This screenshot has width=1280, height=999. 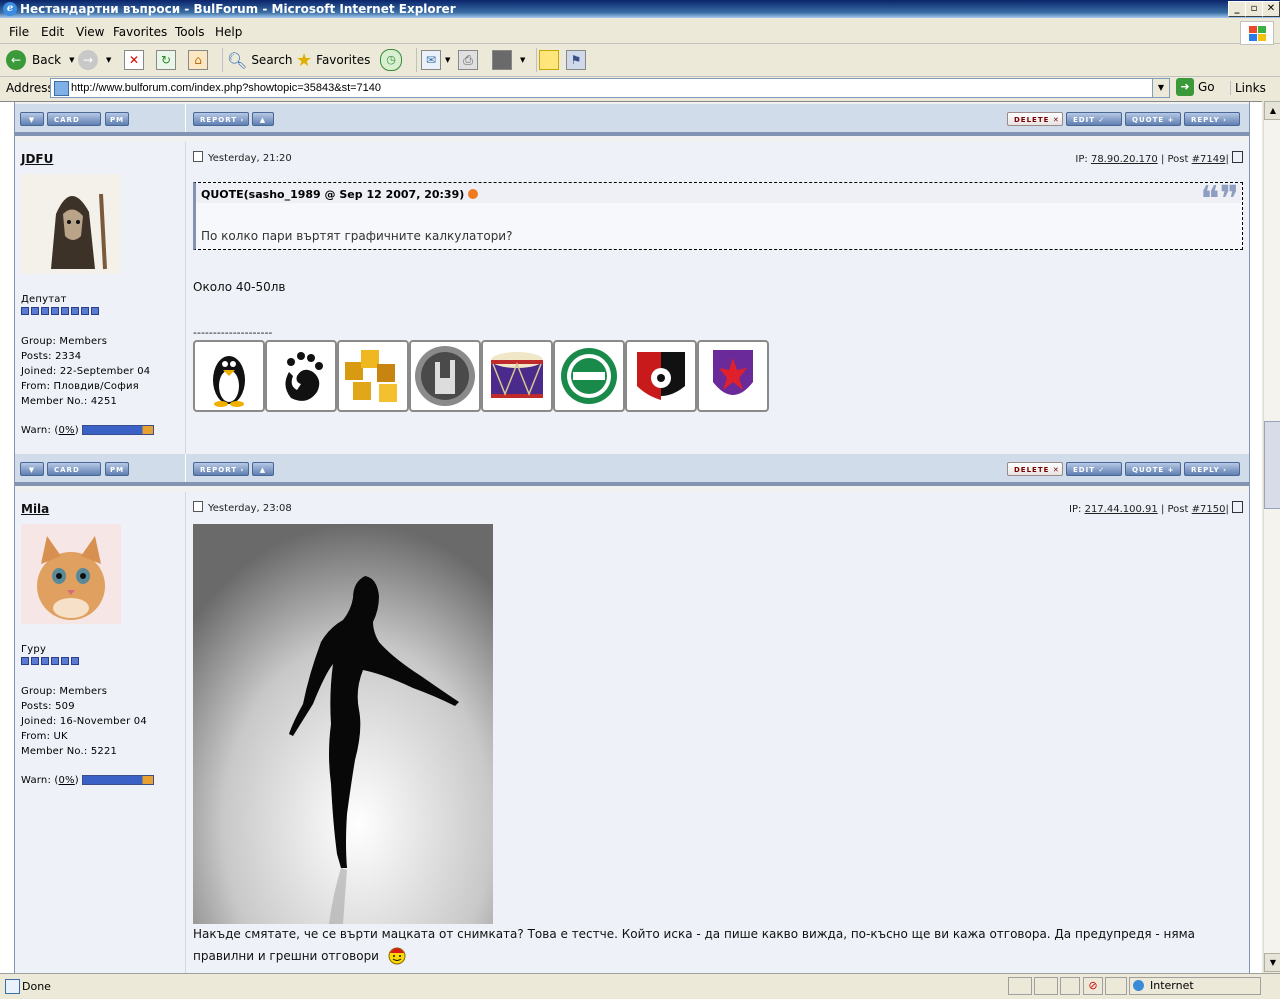 I want to click on ip-link: 78.90.20.170, so click(x=1124, y=159).